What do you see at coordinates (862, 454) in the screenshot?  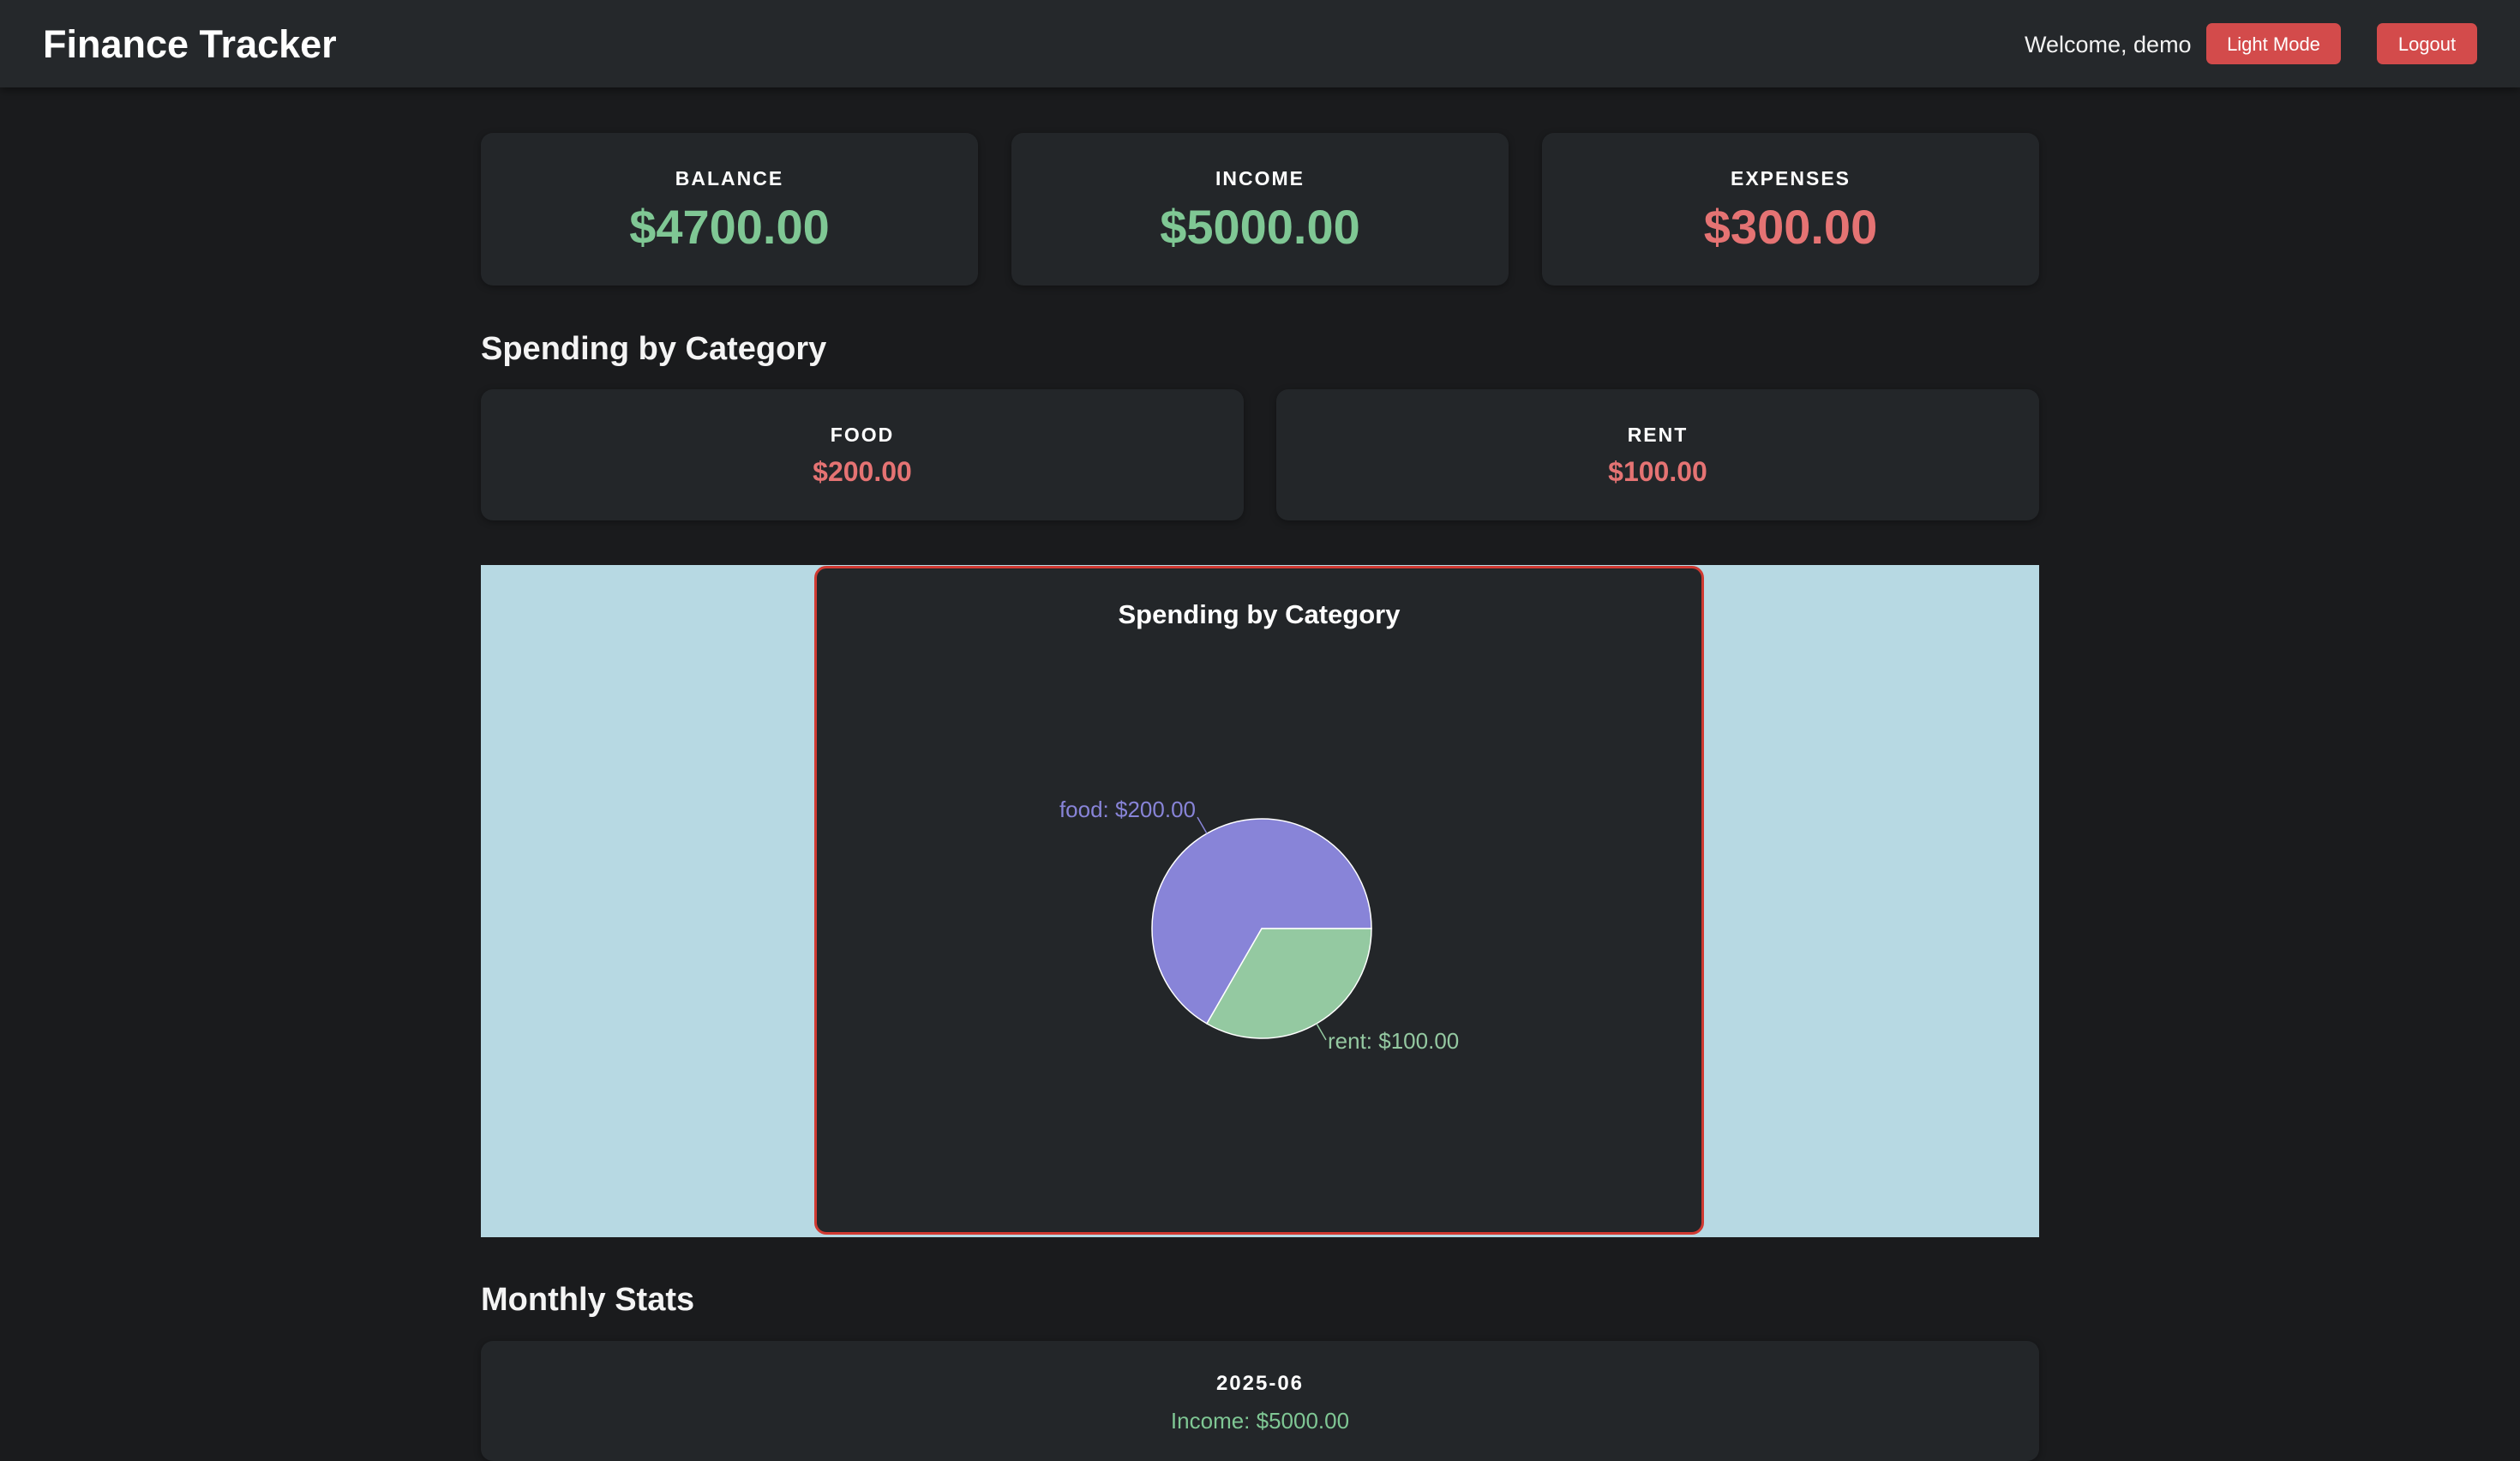 I see `category-card-food: FOOD $200.00` at bounding box center [862, 454].